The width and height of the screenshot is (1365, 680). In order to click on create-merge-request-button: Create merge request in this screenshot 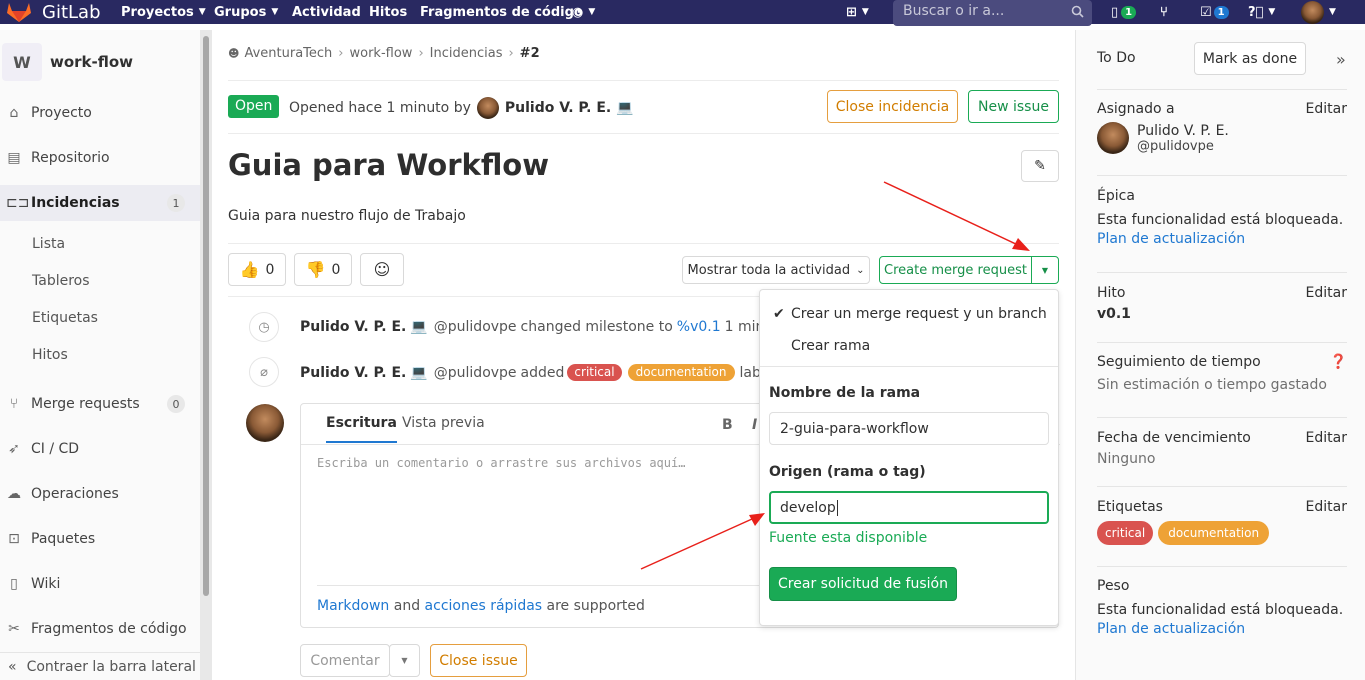, I will do `click(955, 270)`.